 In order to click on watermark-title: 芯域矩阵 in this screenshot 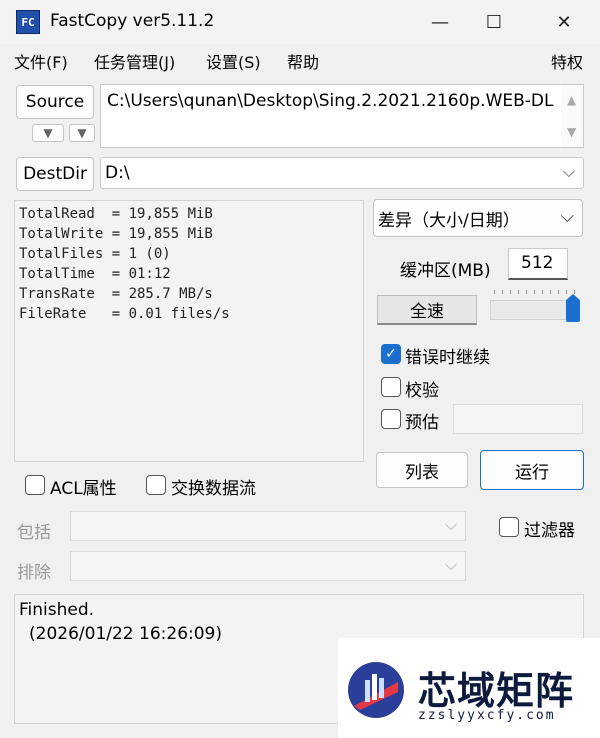, I will do `click(496, 691)`.